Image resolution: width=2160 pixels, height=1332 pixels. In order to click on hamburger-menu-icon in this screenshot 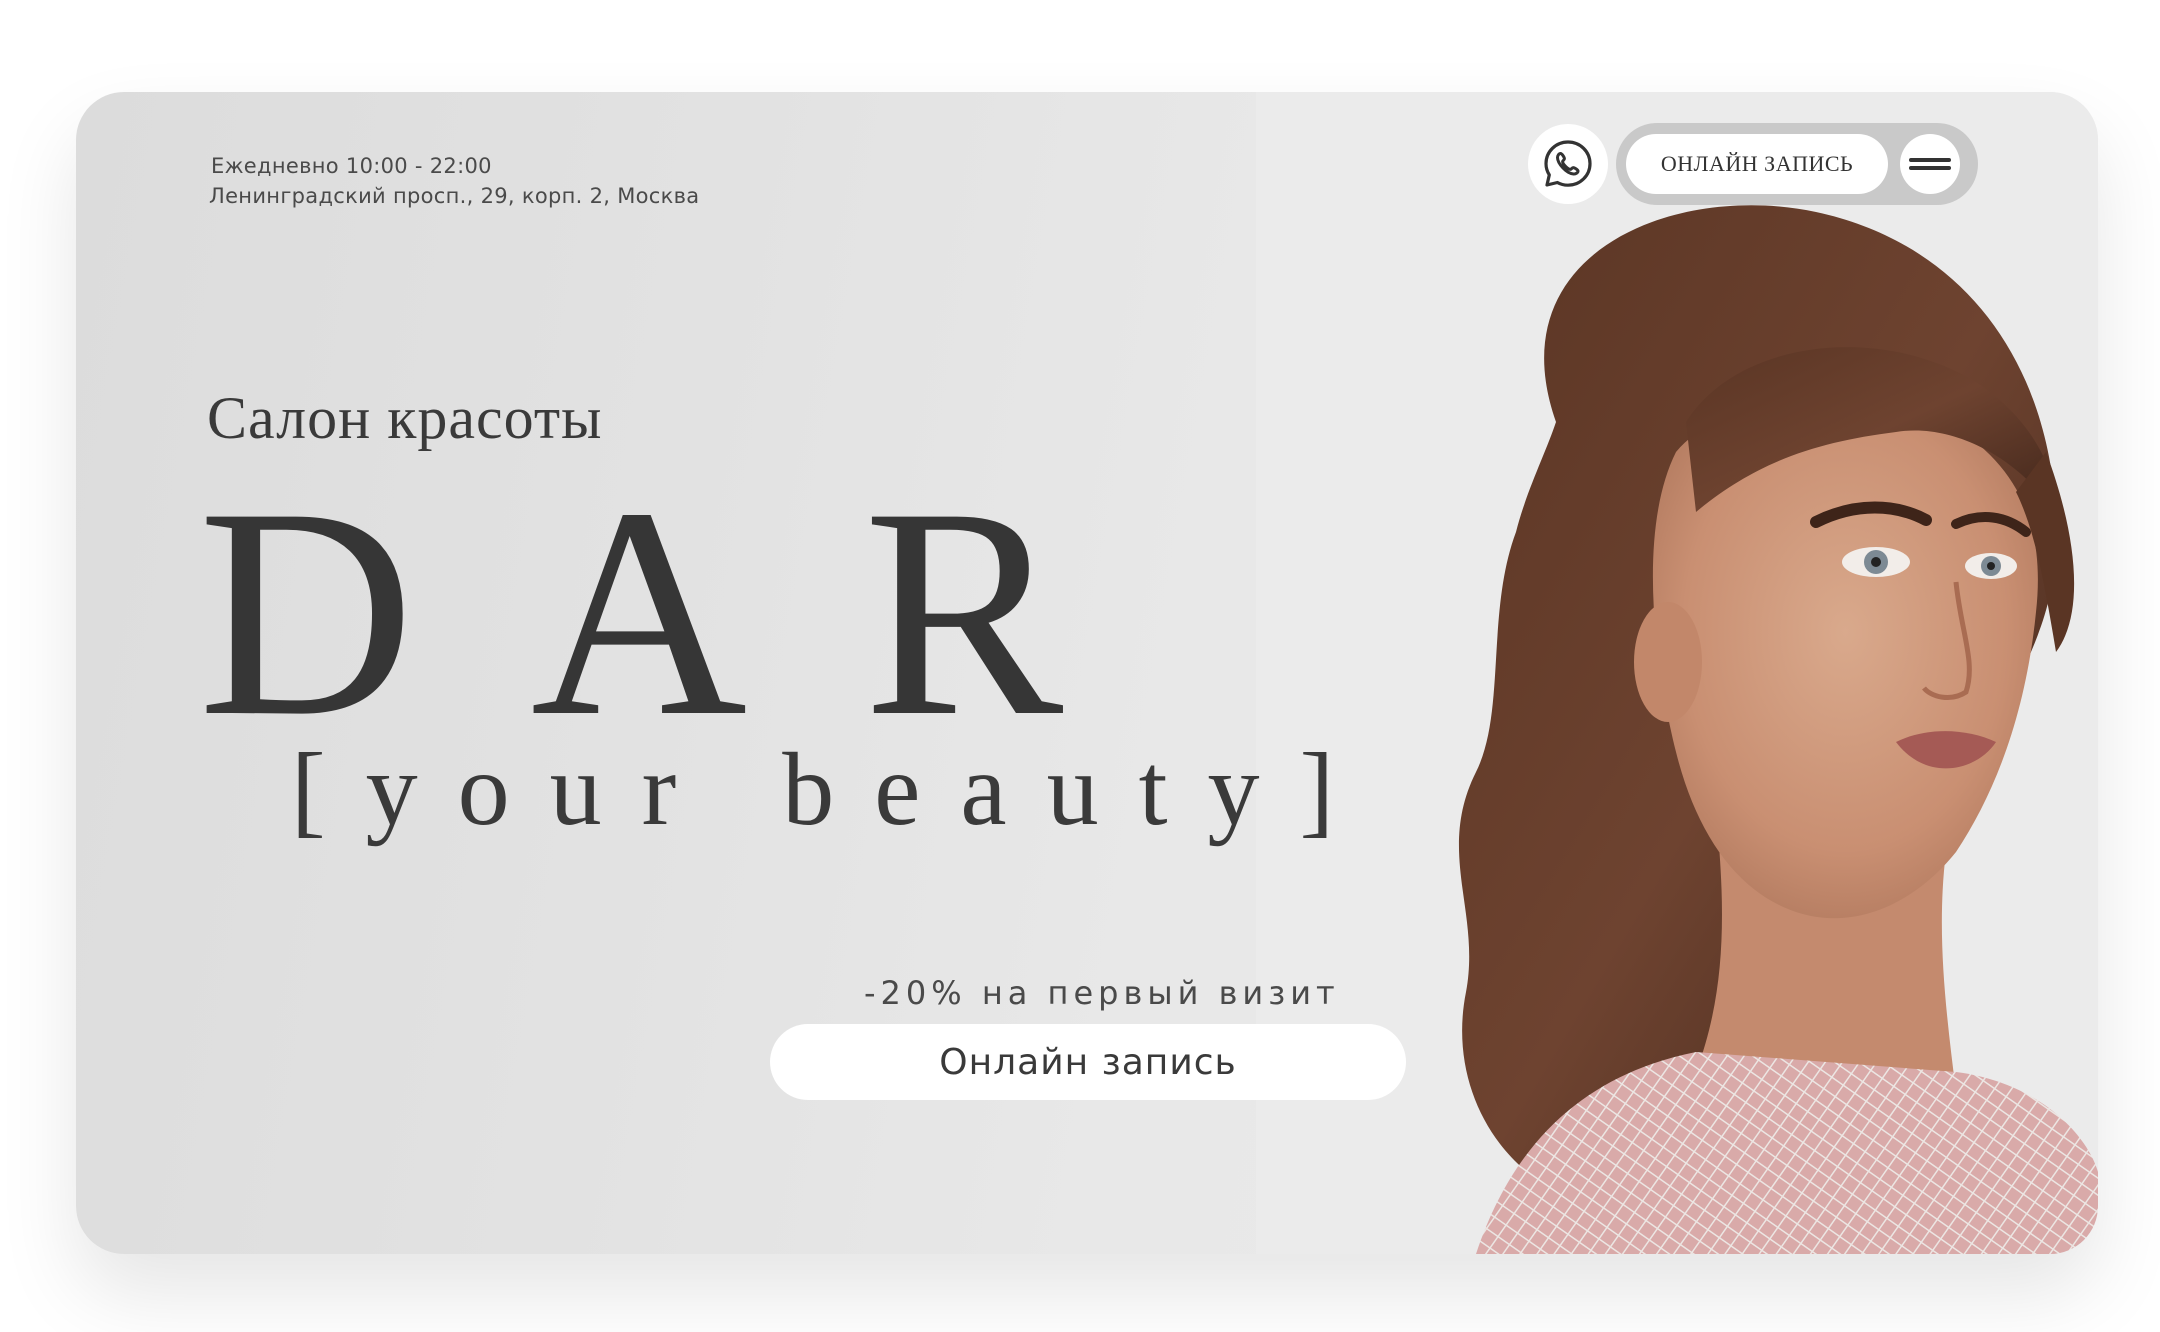, I will do `click(1930, 164)`.